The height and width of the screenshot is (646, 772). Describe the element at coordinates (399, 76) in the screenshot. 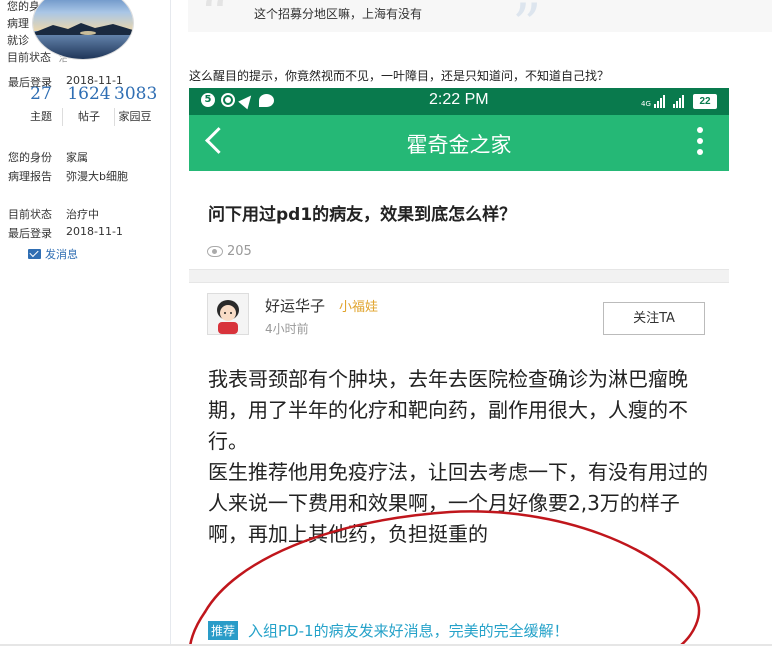

I see `reply-remark: 这么醒目的提示，你竟然视而不见，一叶障目，还是只知道问，不知道自己找？` at that location.